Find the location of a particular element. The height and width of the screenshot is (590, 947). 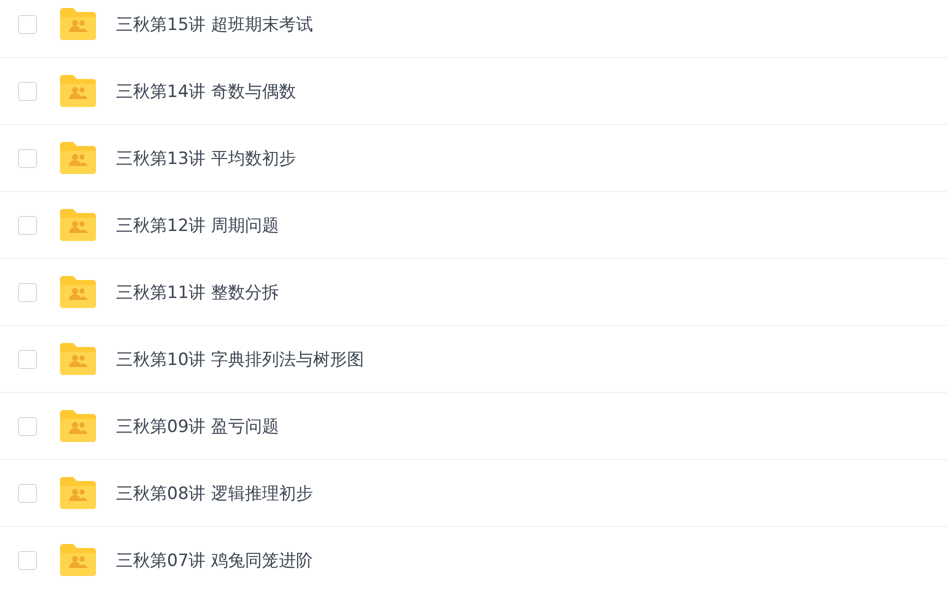

folder-name: 三秋第09讲 盈亏问题 is located at coordinates (198, 426).